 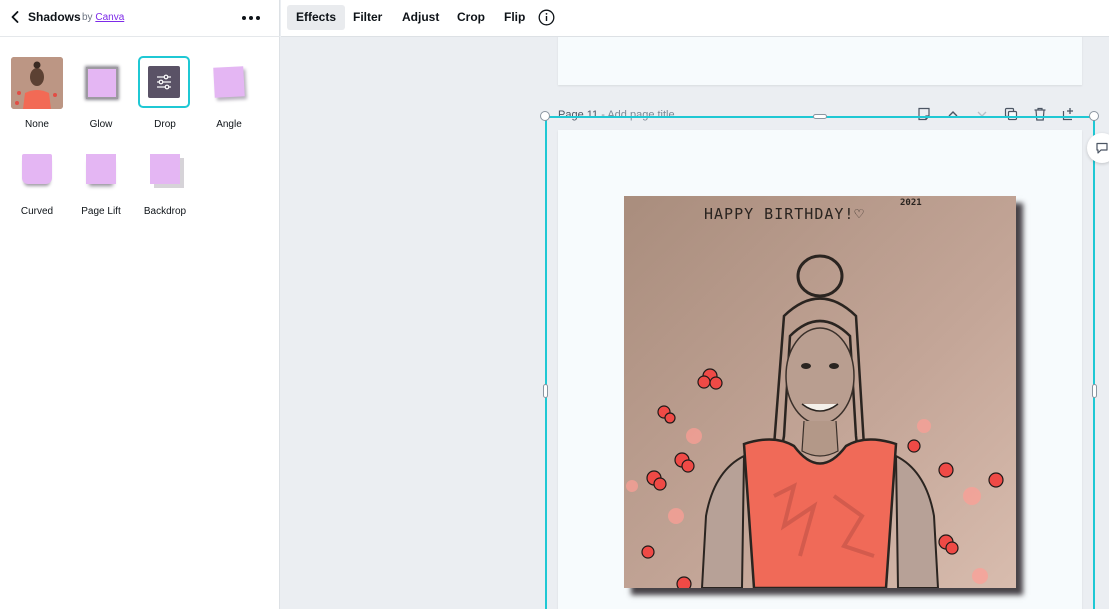 What do you see at coordinates (514, 17) in the screenshot?
I see `flip-button: Flip` at bounding box center [514, 17].